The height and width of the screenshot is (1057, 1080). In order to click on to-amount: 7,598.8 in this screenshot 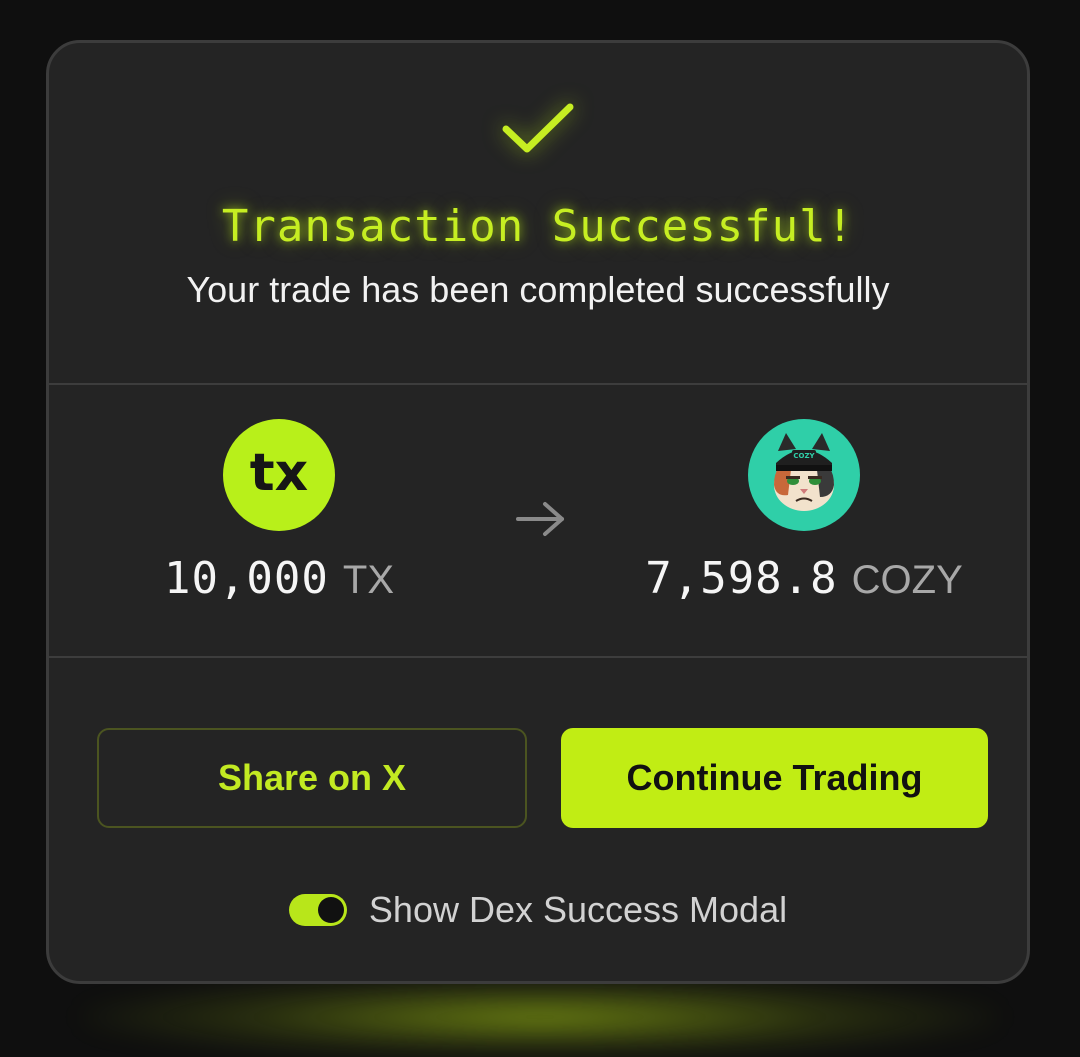, I will do `click(741, 578)`.